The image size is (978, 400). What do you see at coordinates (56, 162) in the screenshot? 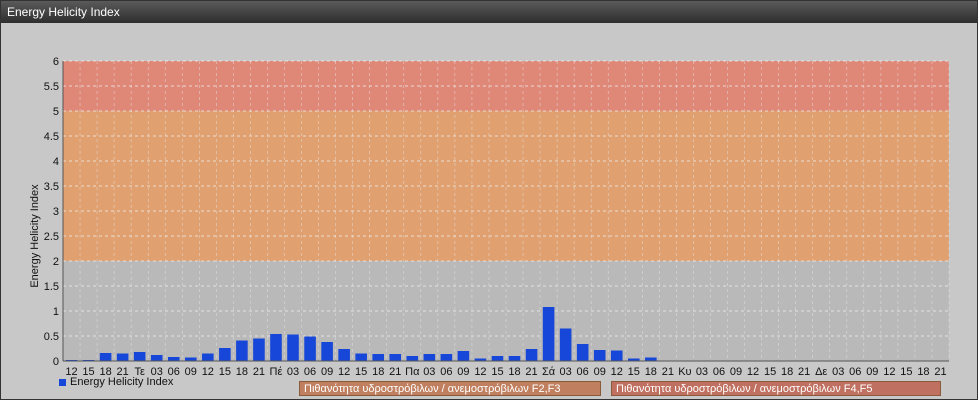
I see `y-tick-label: 4` at bounding box center [56, 162].